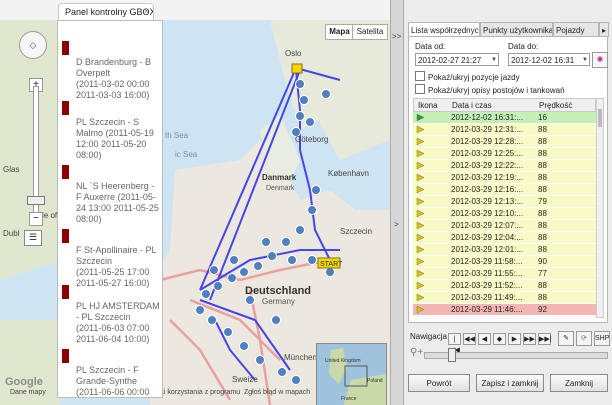 The image size is (612, 405). I want to click on map-type-map-button: Mapa, so click(339, 32).